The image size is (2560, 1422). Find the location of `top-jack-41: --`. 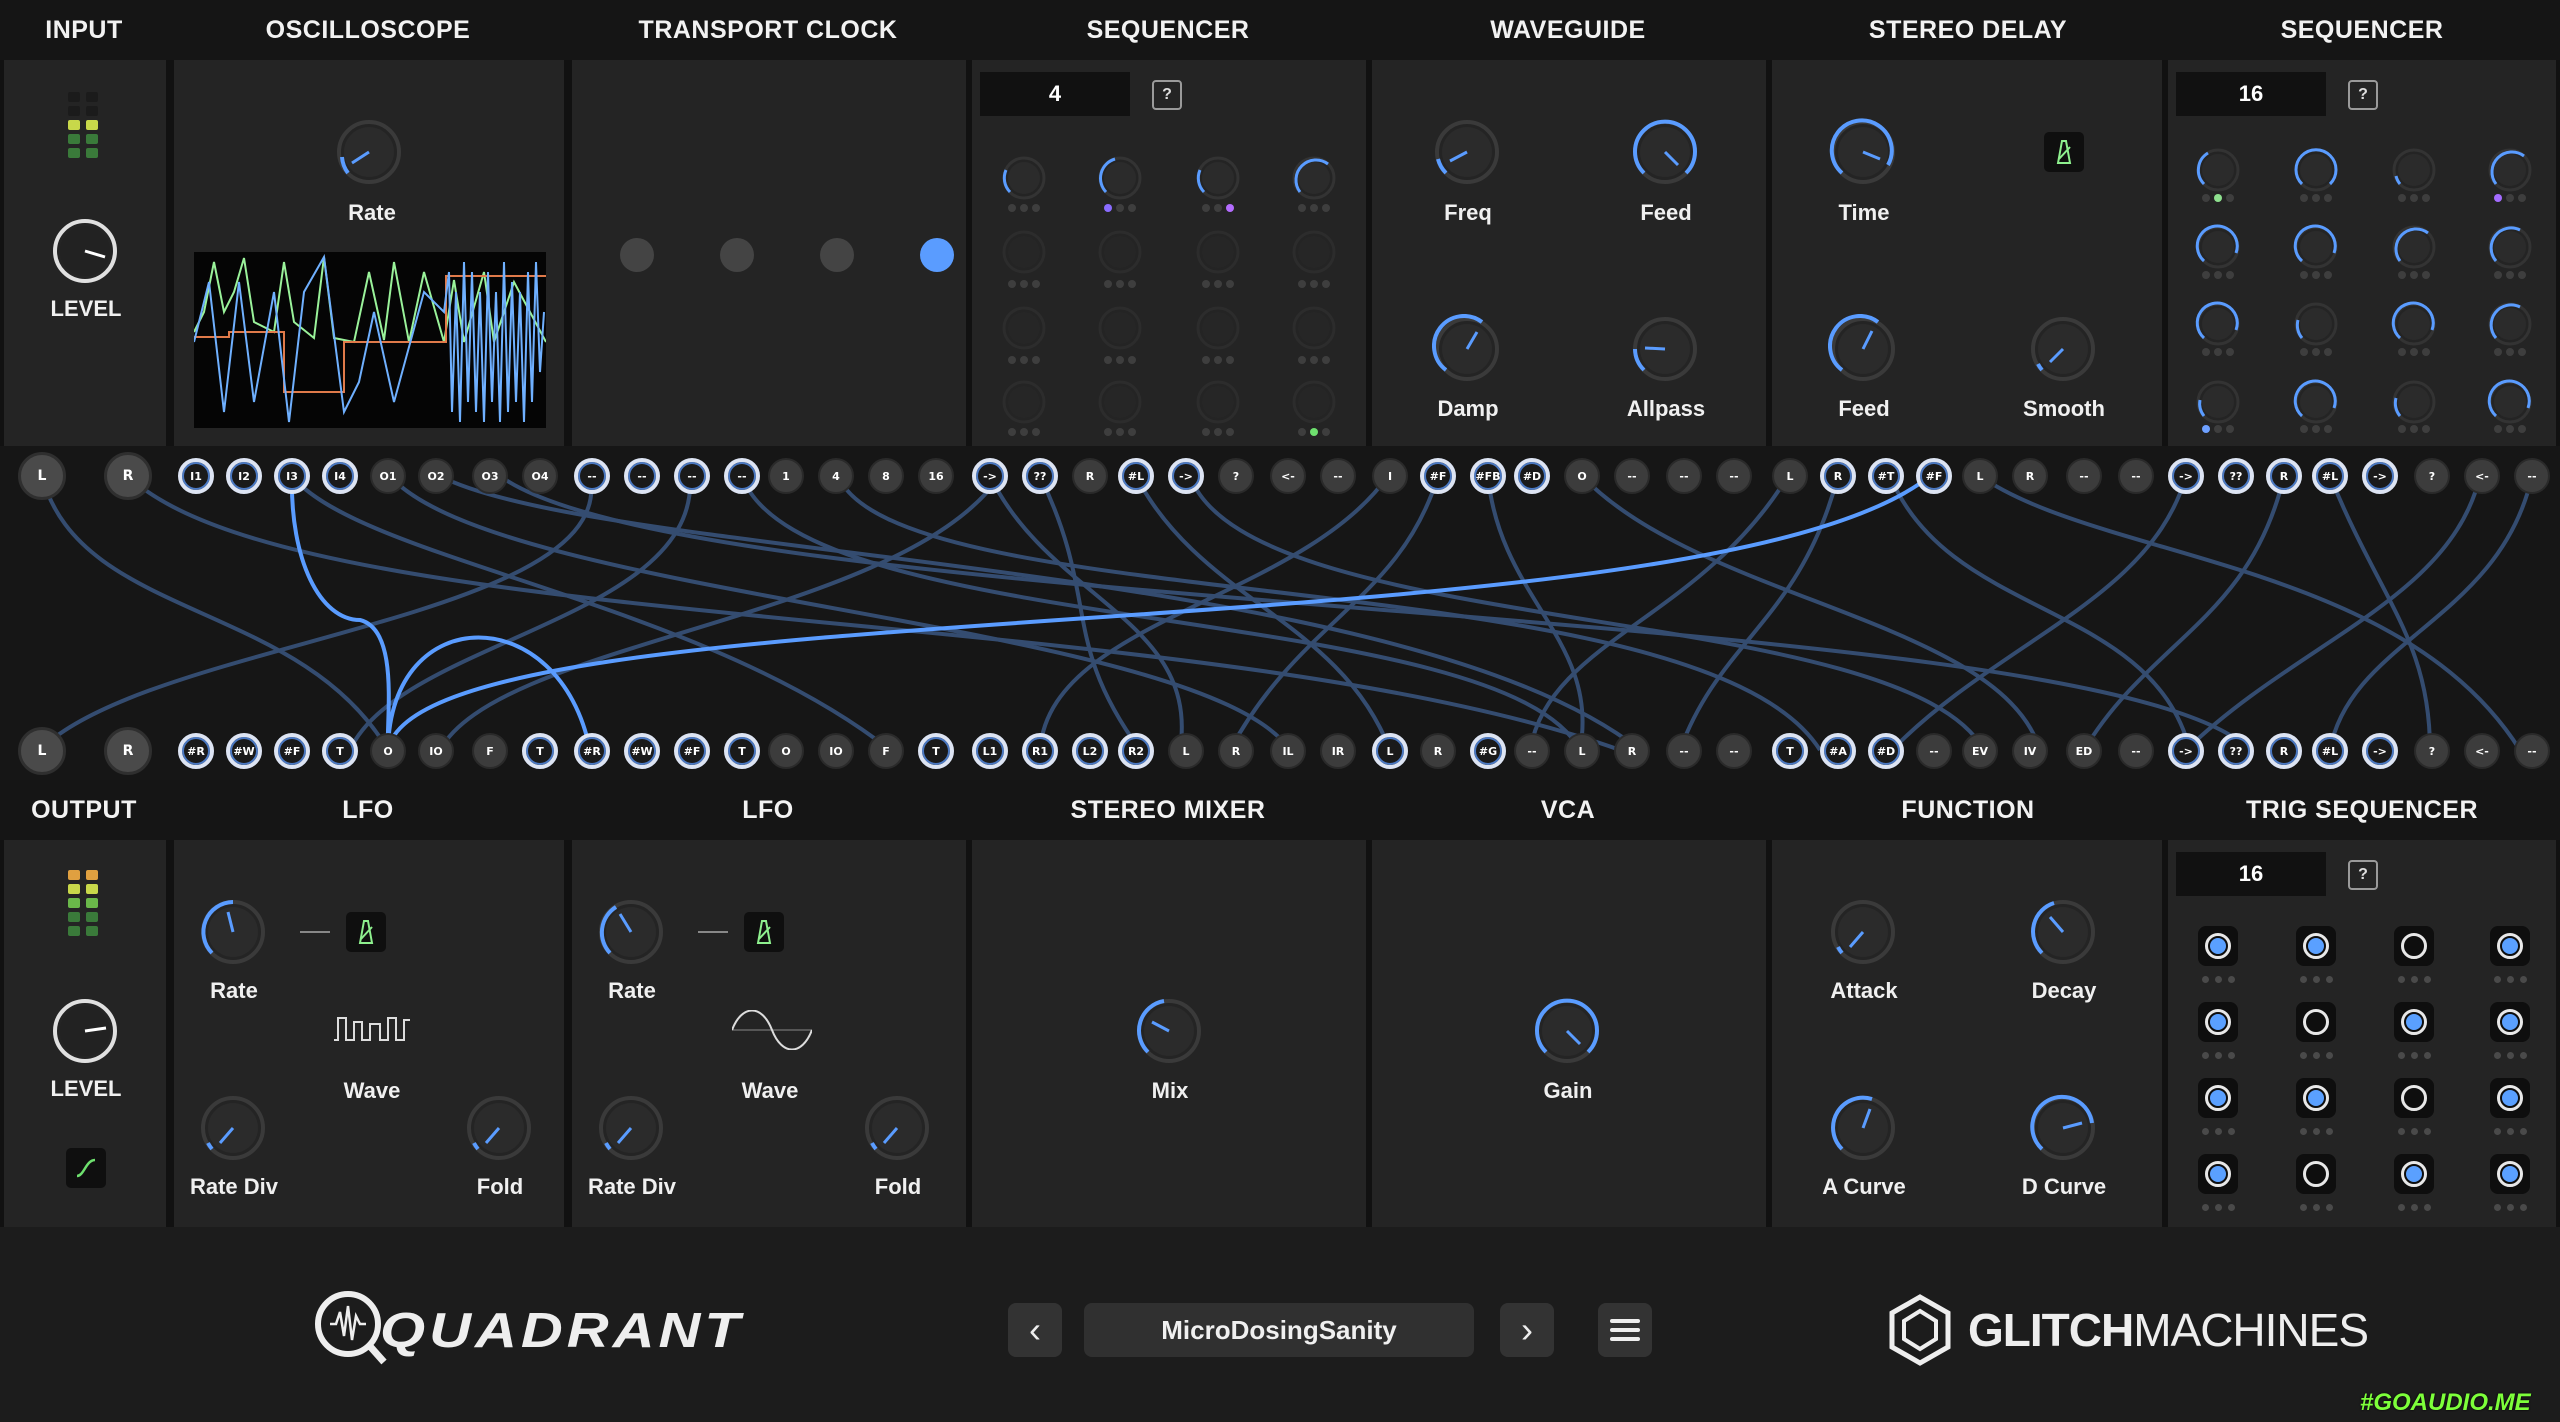

top-jack-41: -- is located at coordinates (2136, 476).